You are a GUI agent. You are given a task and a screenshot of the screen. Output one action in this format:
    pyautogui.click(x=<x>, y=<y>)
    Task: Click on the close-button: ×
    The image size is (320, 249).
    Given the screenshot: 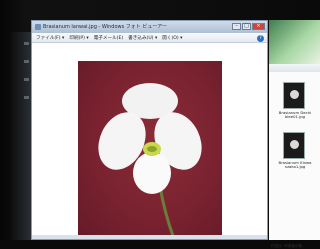 What is the action you would take?
    pyautogui.click(x=258, y=26)
    